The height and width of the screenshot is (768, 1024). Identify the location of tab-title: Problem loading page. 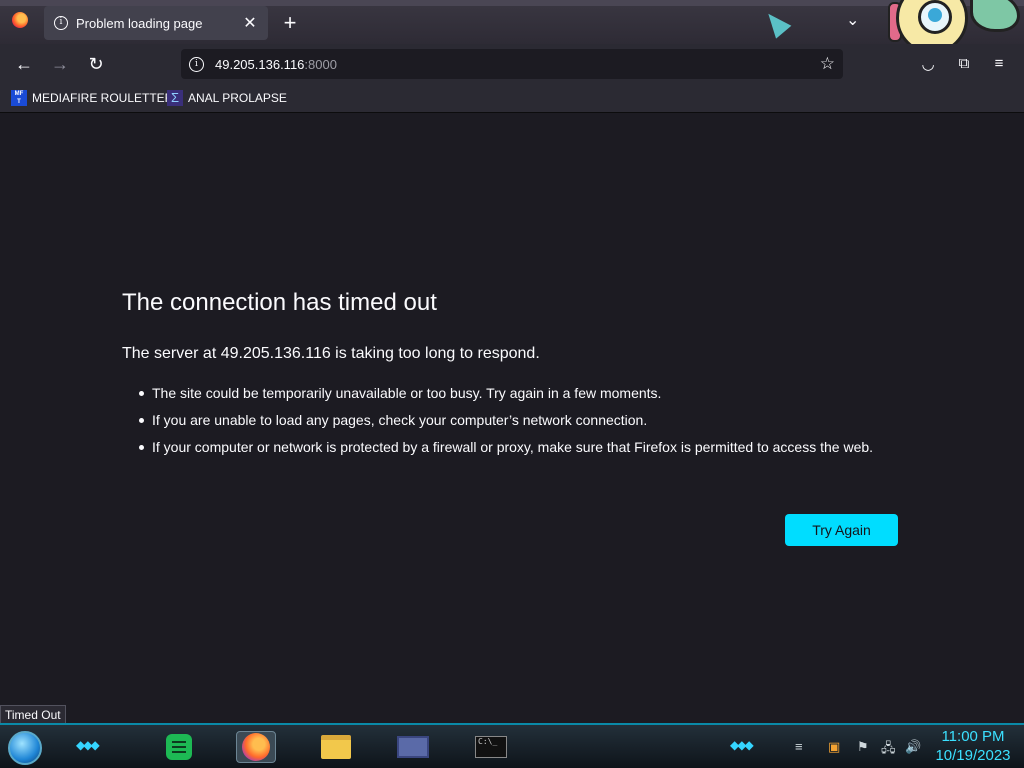
(139, 23).